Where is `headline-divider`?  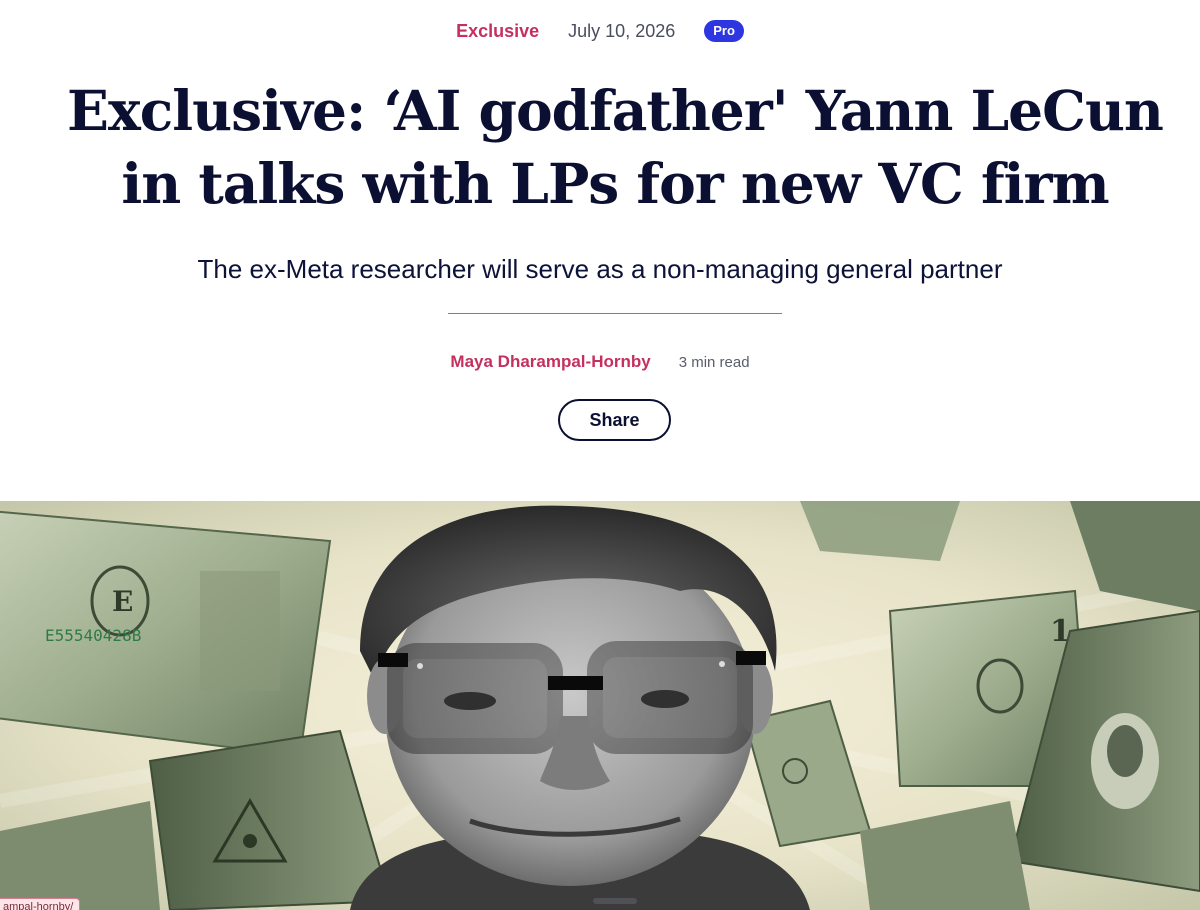 headline-divider is located at coordinates (615, 313).